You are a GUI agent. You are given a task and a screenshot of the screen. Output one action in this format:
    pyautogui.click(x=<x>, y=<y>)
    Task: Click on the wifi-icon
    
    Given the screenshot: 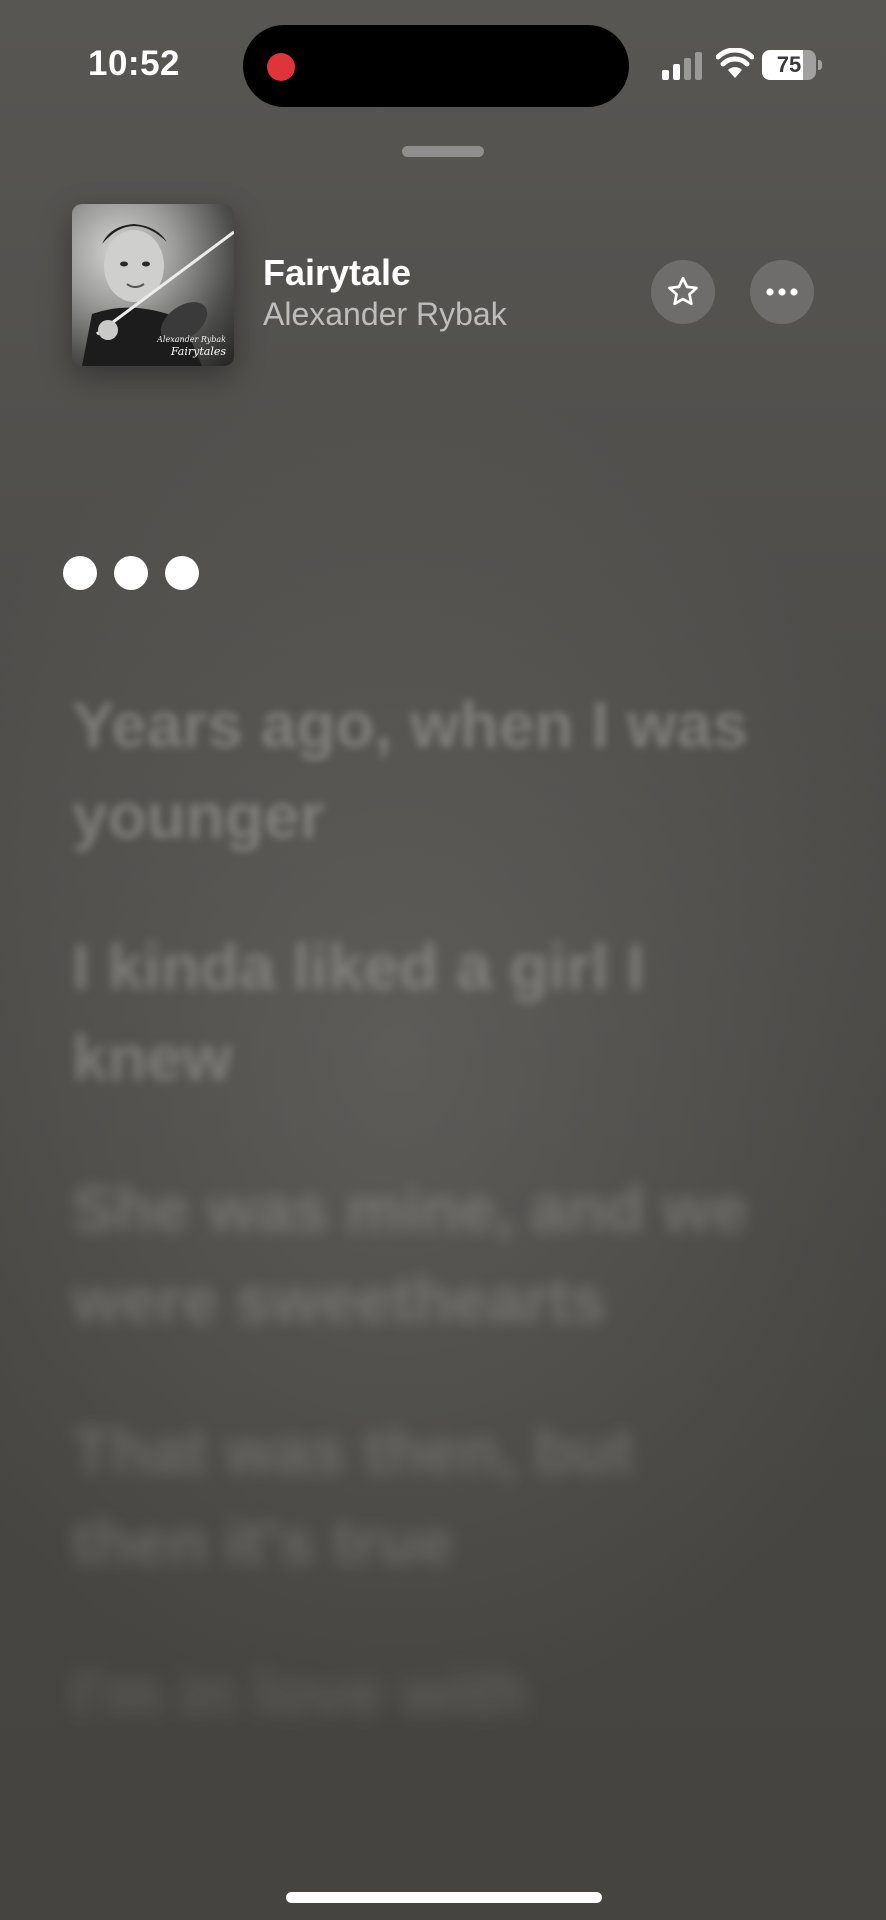 What is the action you would take?
    pyautogui.click(x=735, y=63)
    